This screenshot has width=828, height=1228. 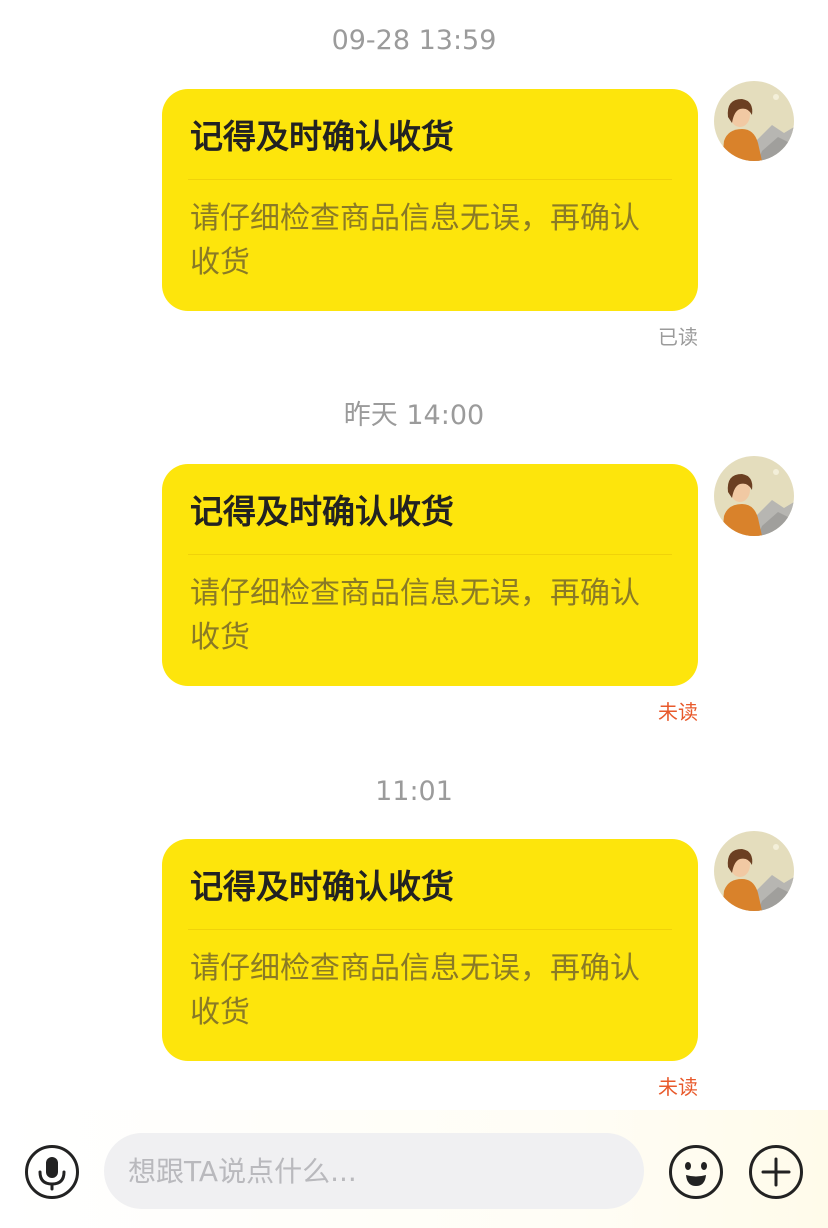 I want to click on more-button, so click(x=776, y=1172).